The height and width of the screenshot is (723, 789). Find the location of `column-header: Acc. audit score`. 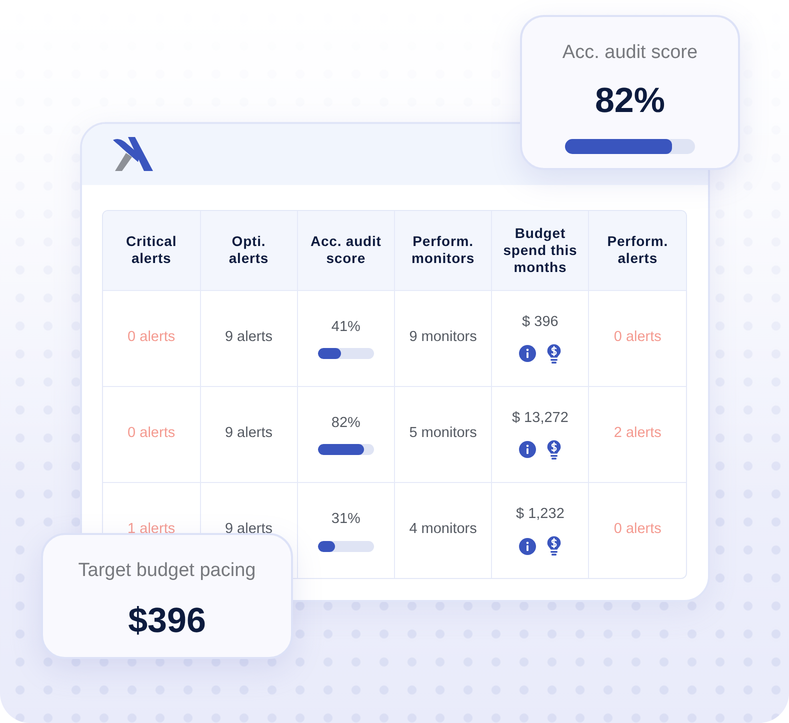

column-header: Acc. audit score is located at coordinates (345, 250).